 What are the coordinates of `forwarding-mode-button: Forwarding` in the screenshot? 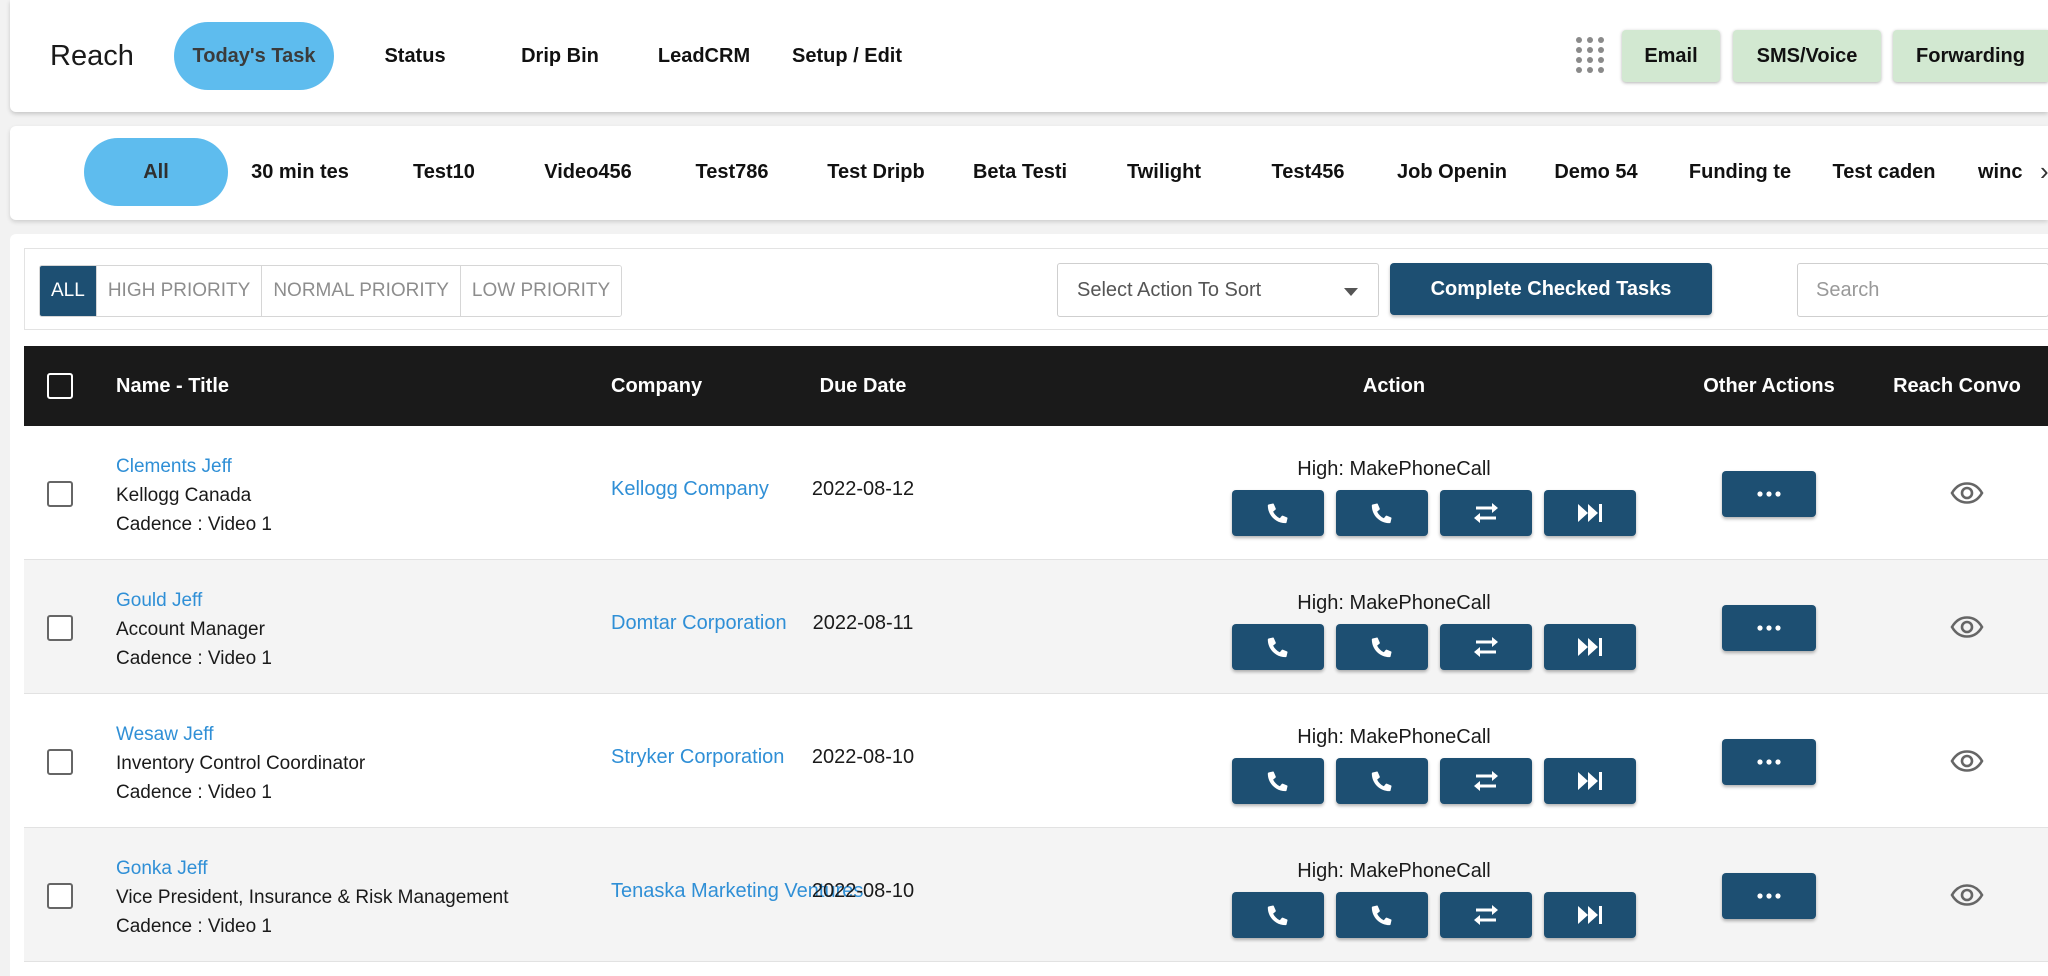 It's located at (1970, 56).